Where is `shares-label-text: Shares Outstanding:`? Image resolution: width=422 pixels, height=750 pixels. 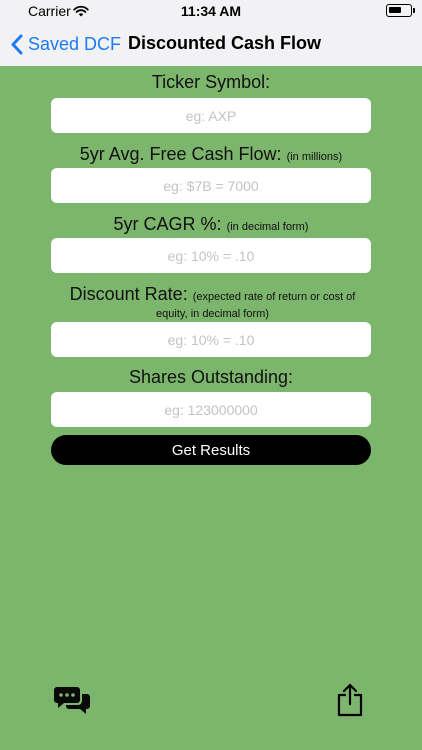
shares-label-text: Shares Outstanding: is located at coordinates (211, 377).